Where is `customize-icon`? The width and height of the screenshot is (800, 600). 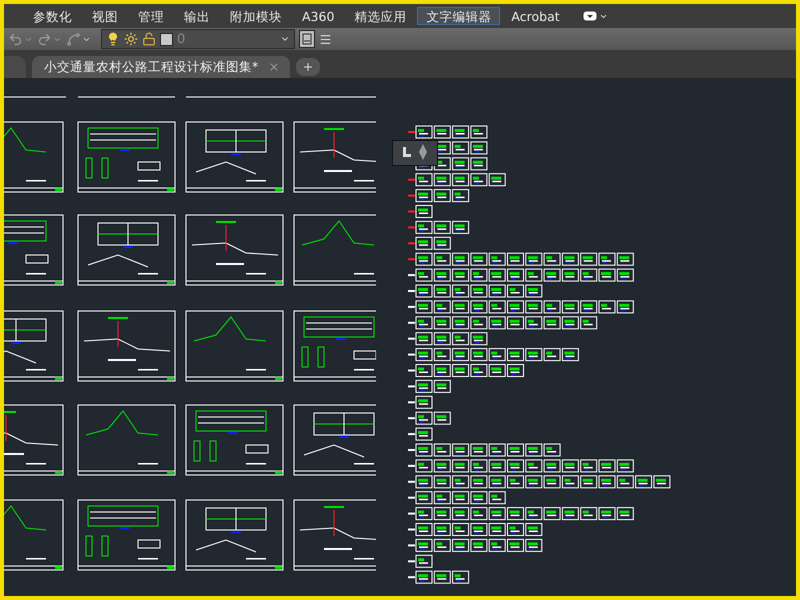
customize-icon is located at coordinates (325, 39).